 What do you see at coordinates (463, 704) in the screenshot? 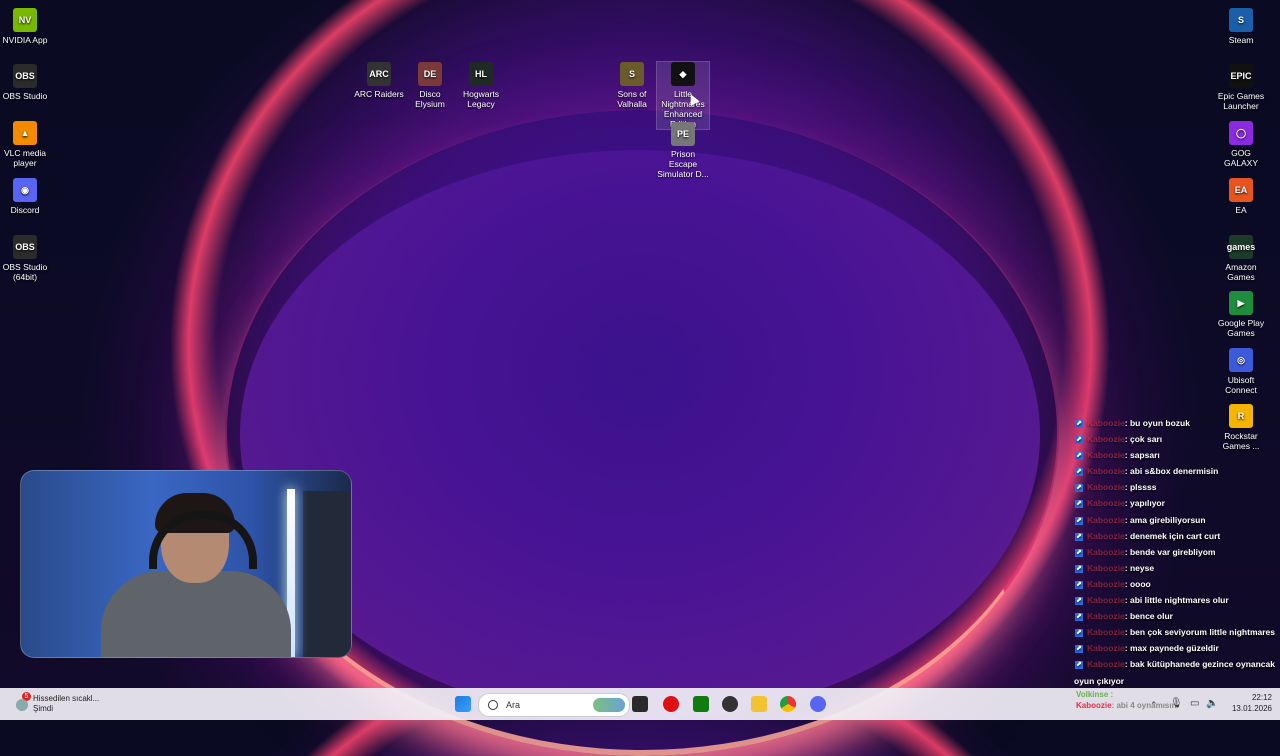
I see `windows-start-icon` at bounding box center [463, 704].